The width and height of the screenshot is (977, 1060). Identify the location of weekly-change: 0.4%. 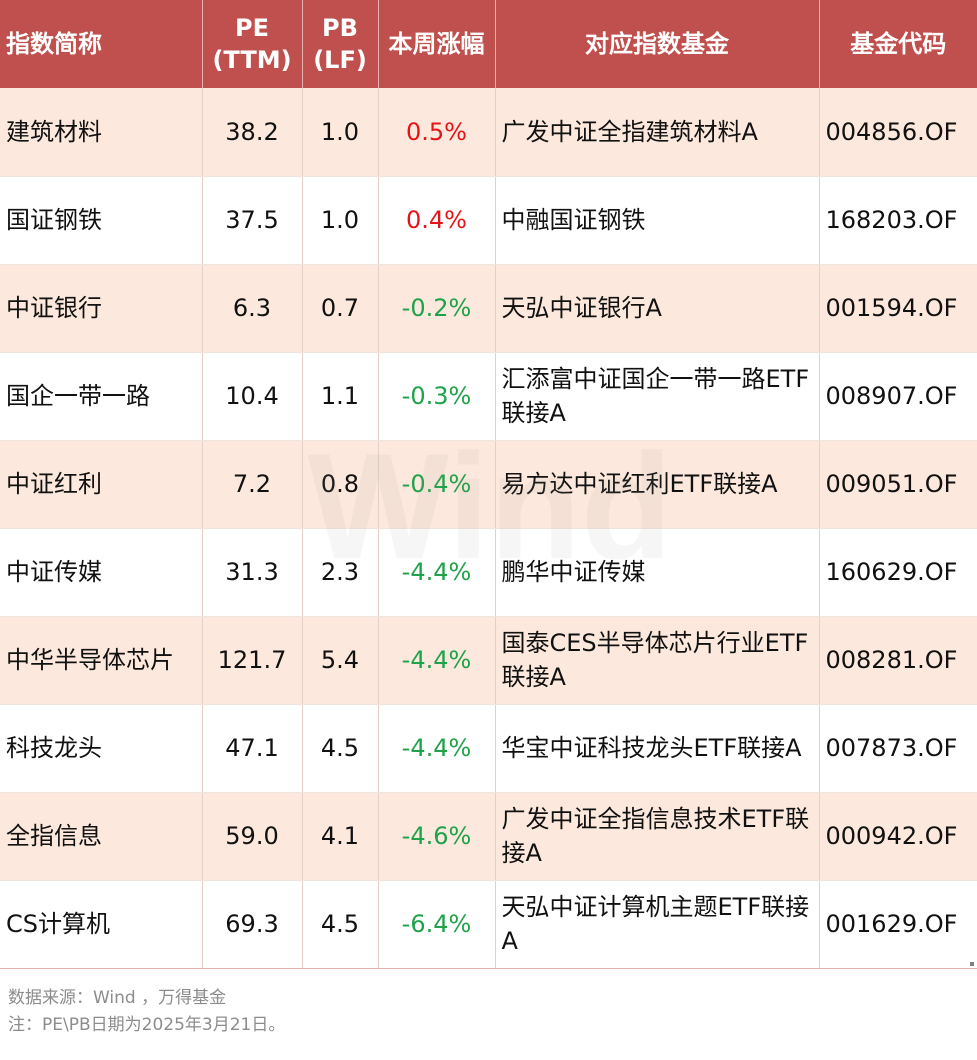
(437, 220).